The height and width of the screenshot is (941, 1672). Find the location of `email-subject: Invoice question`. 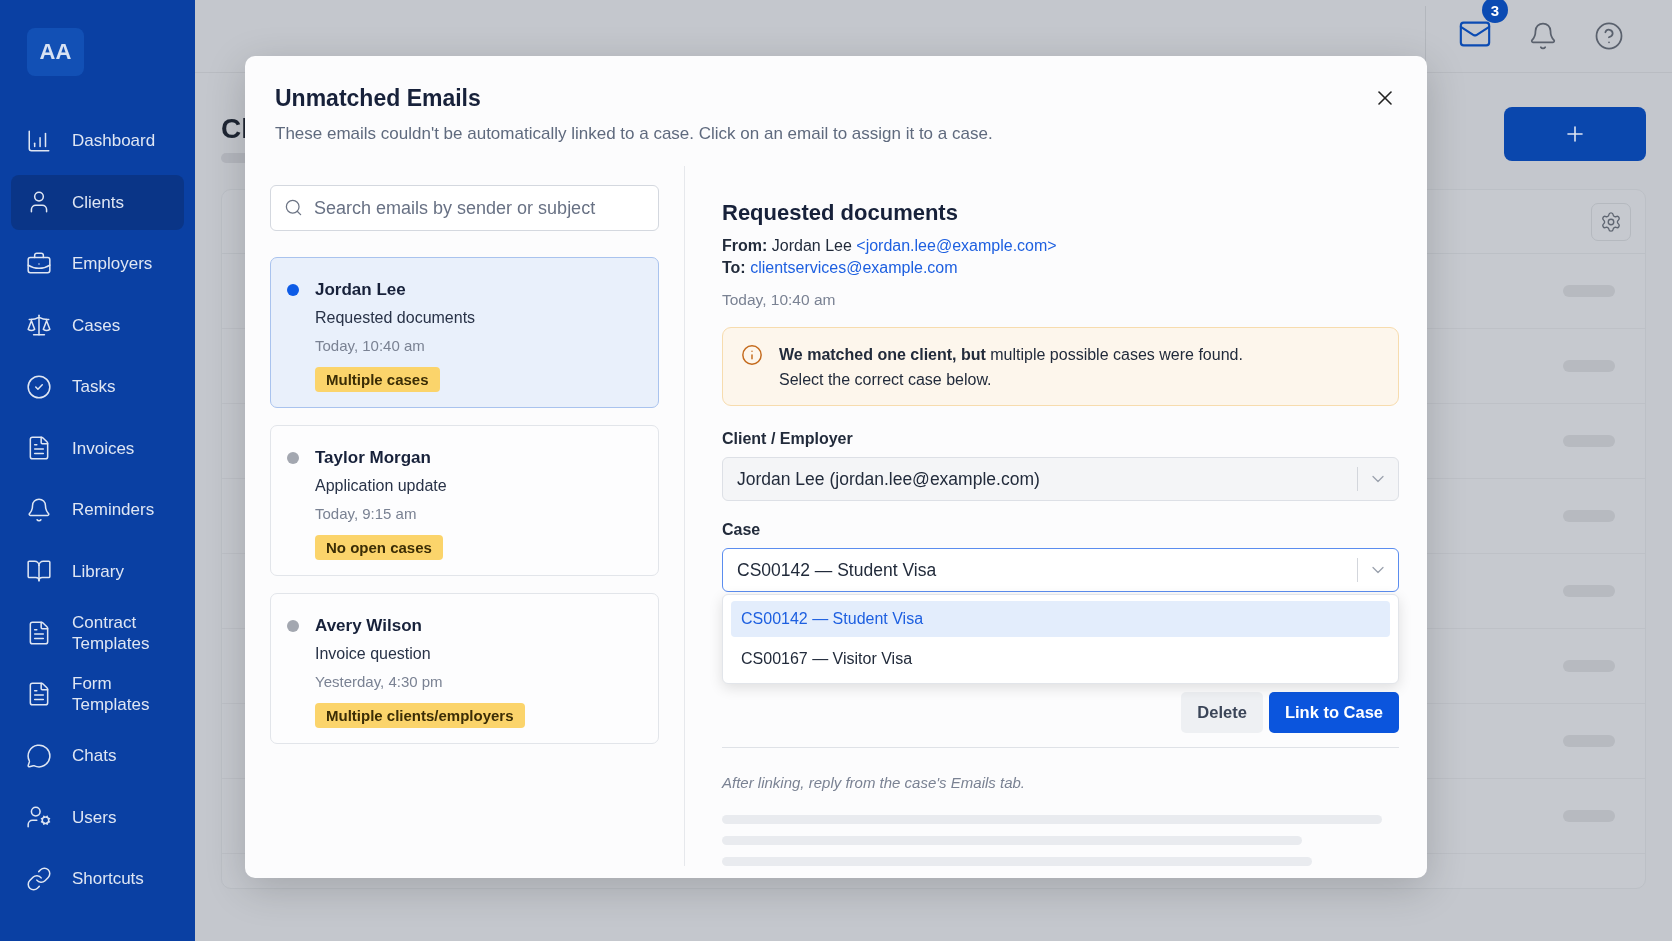

email-subject: Invoice question is located at coordinates (373, 654).